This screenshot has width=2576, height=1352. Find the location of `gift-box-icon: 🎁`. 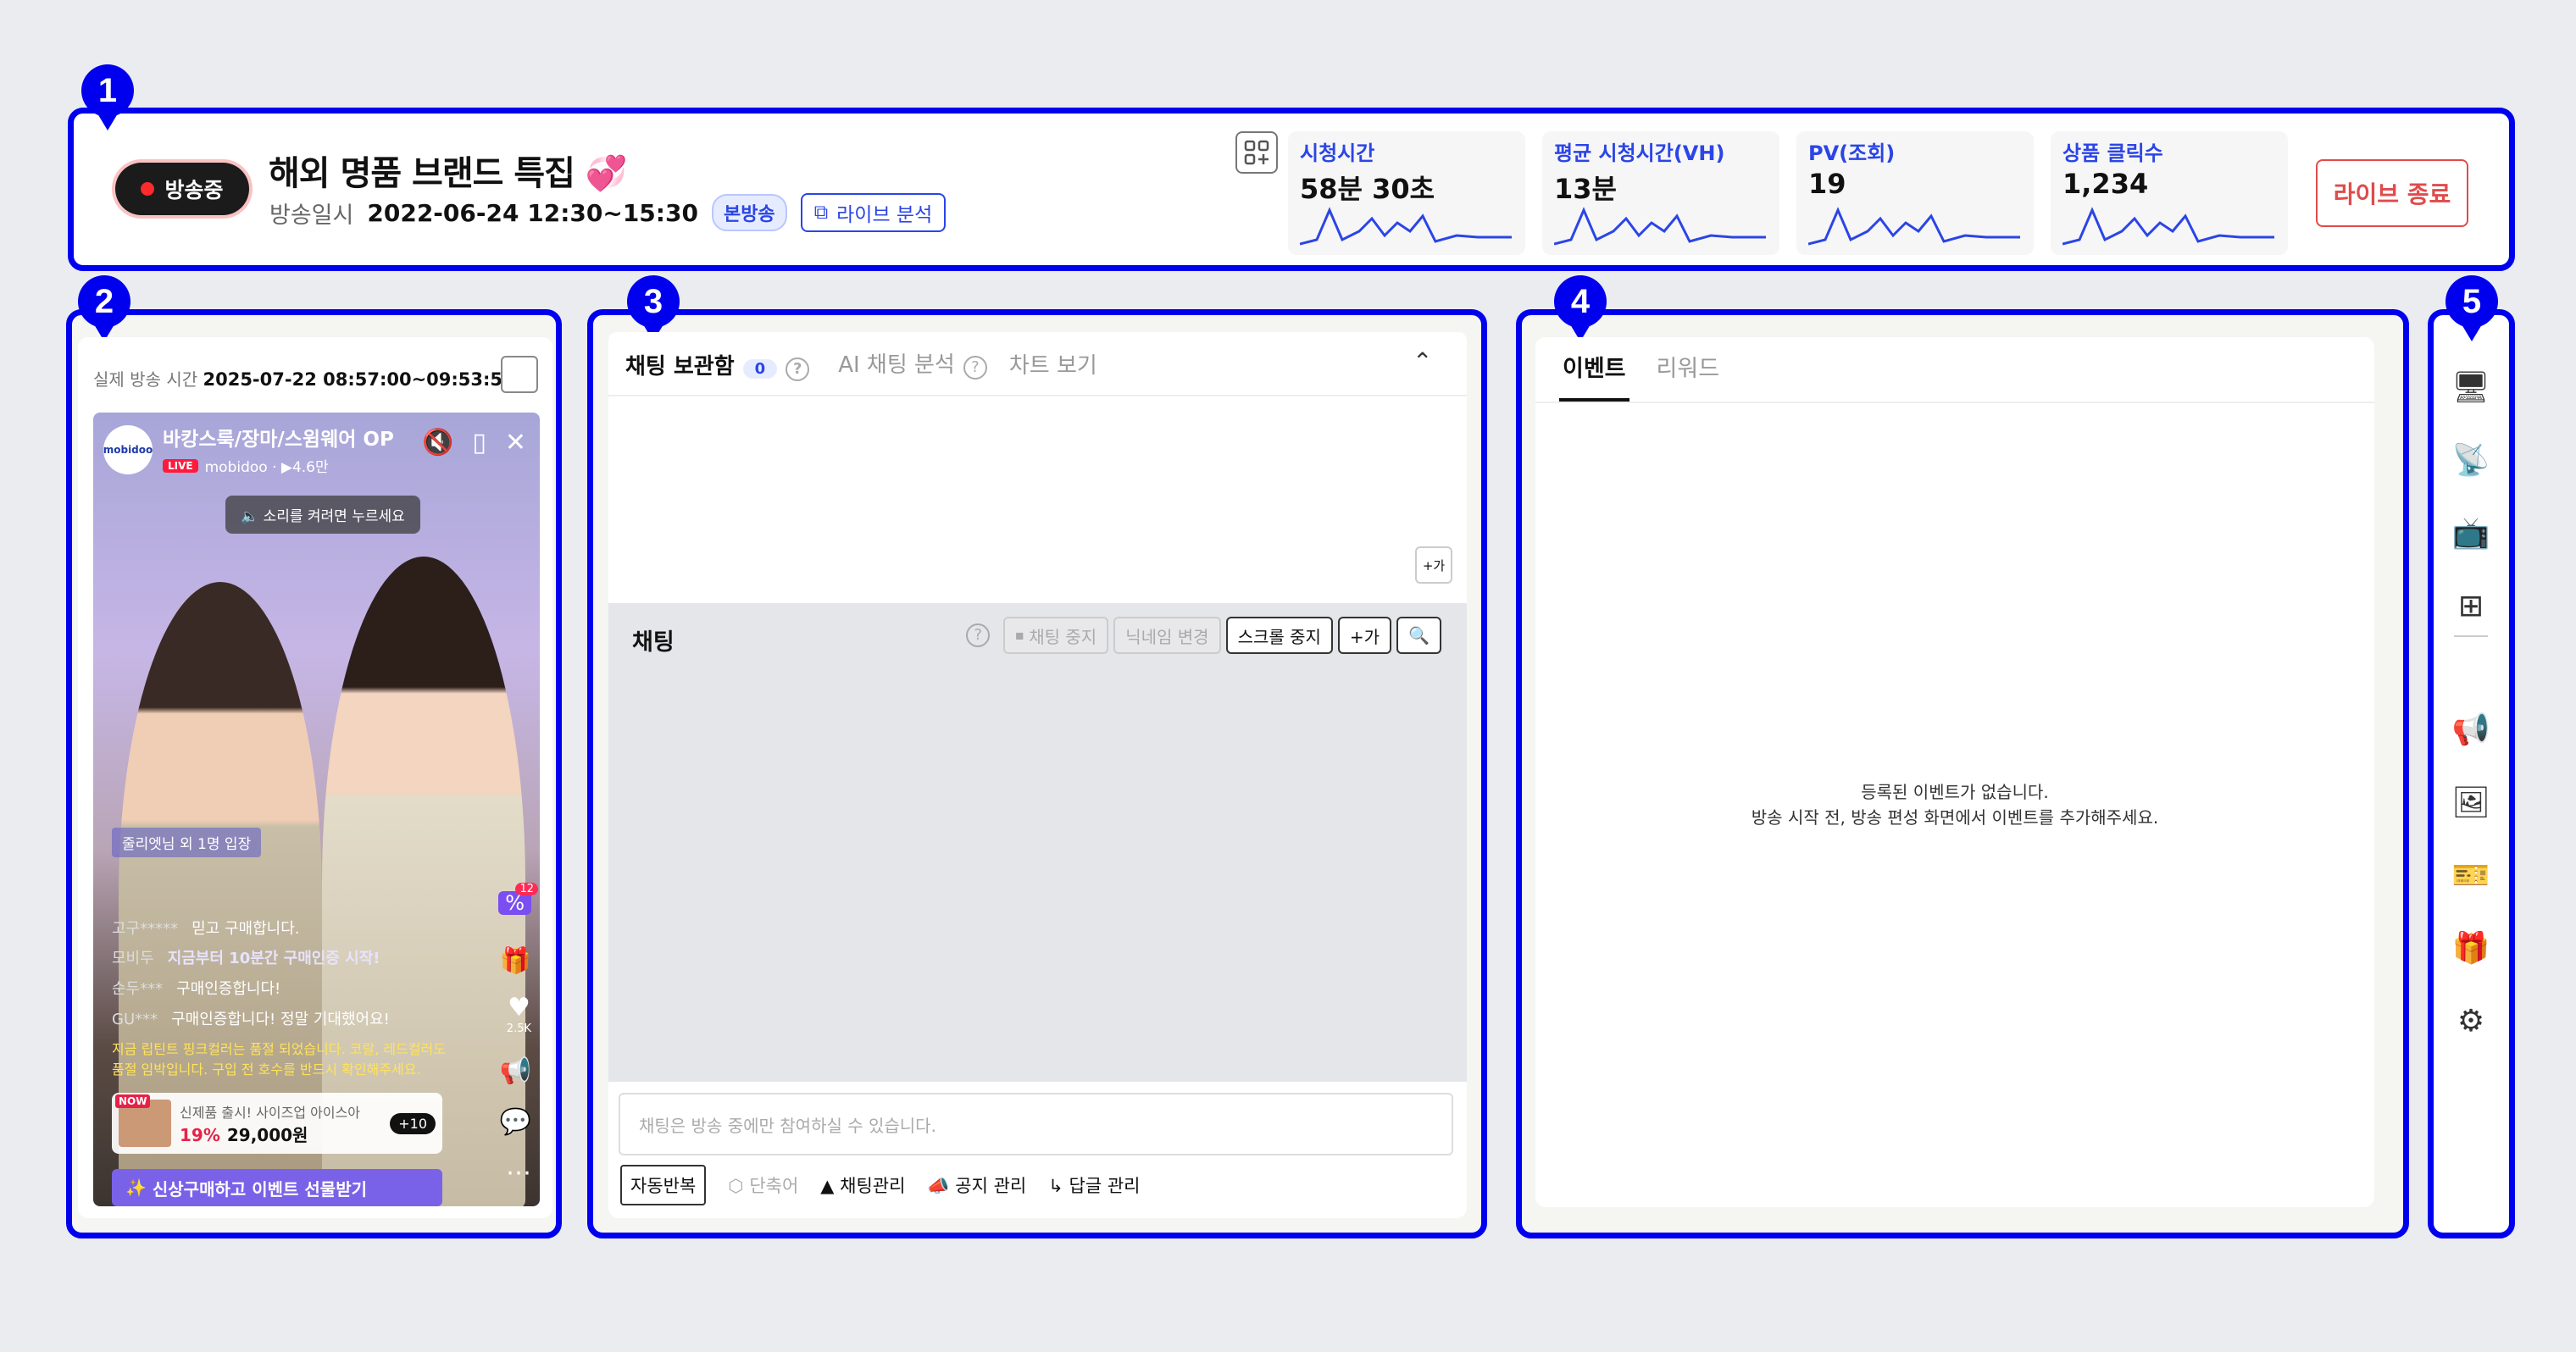

gift-box-icon: 🎁 is located at coordinates (2471, 947).